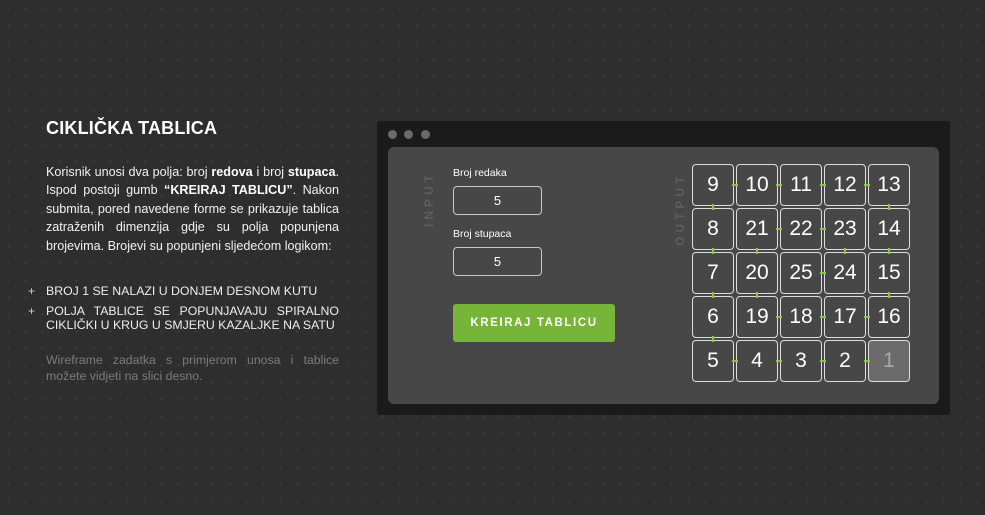 This screenshot has height=515, width=985. Describe the element at coordinates (845, 229) in the screenshot. I see `table-cell: 23` at that location.